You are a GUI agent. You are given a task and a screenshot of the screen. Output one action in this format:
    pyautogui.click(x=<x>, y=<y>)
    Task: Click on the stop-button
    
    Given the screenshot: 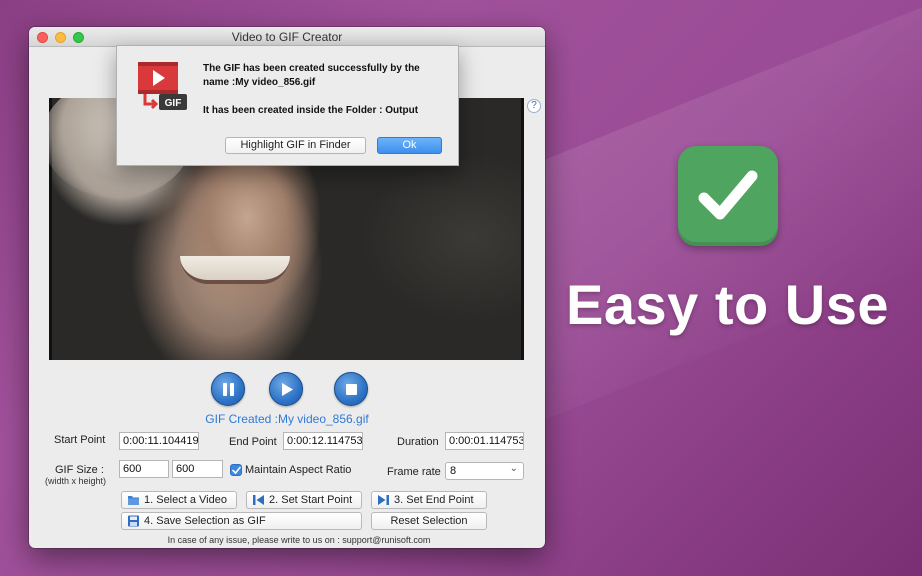 What is the action you would take?
    pyautogui.click(x=351, y=389)
    